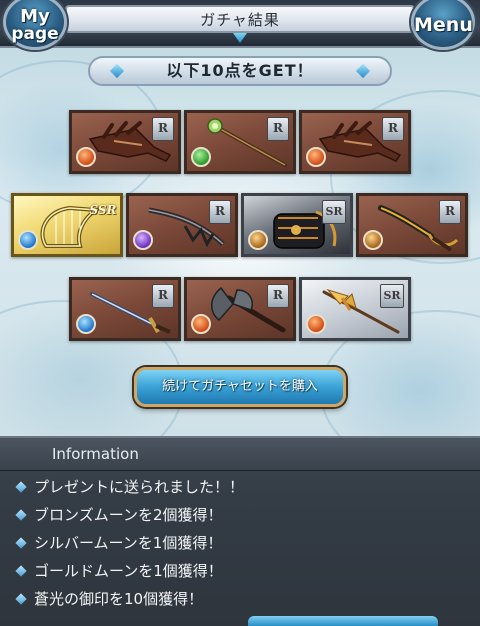 This screenshot has height=626, width=480. Describe the element at coordinates (240, 572) in the screenshot. I see `information-line: ゴールドムーンを1個獲得！` at that location.